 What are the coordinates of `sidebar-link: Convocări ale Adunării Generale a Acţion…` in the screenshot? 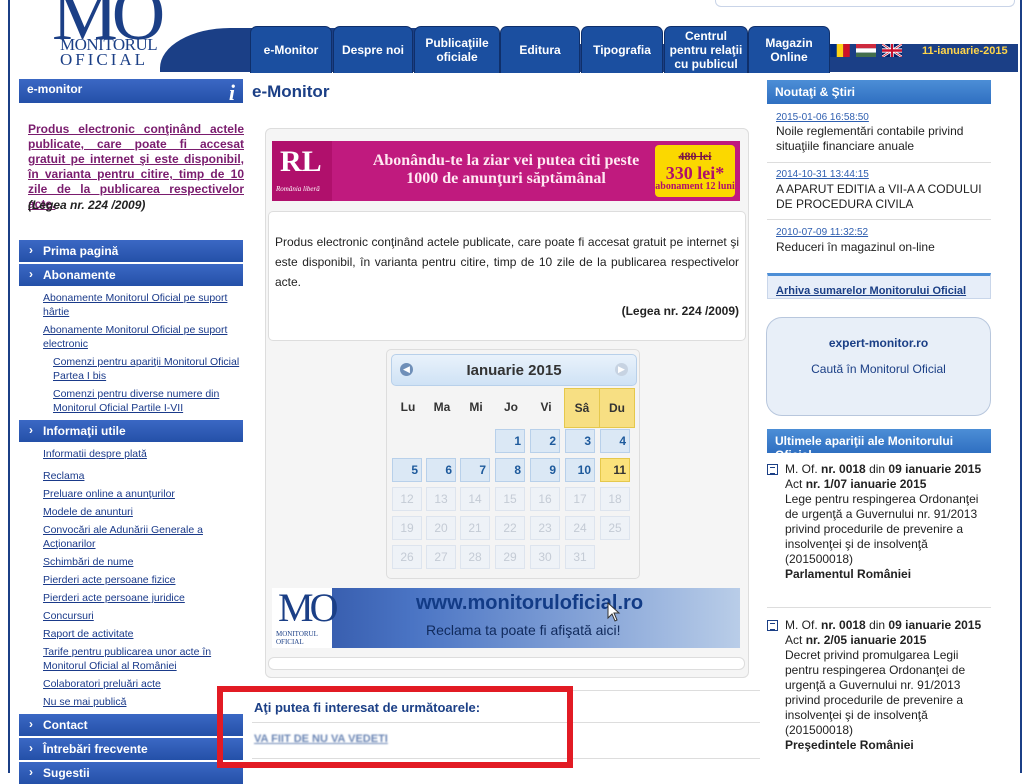 It's located at (133, 537).